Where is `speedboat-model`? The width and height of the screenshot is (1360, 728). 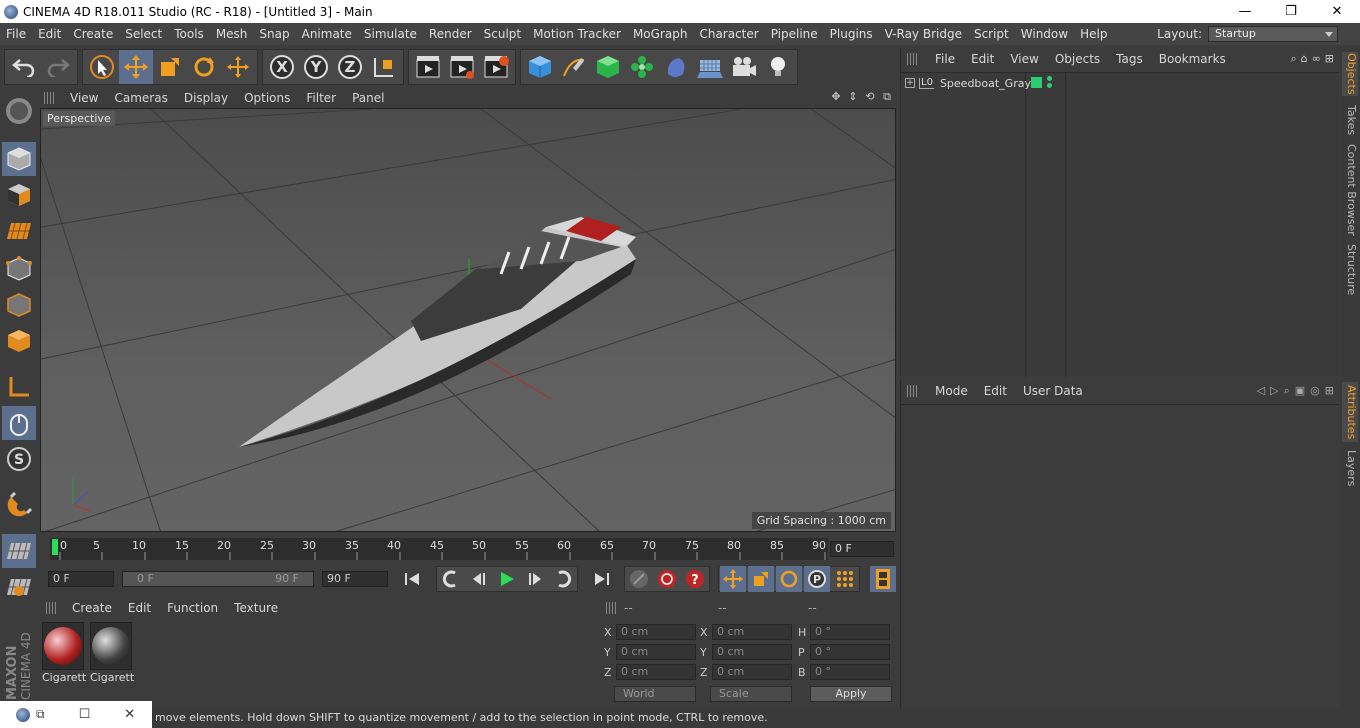 speedboat-model is located at coordinates (437, 332).